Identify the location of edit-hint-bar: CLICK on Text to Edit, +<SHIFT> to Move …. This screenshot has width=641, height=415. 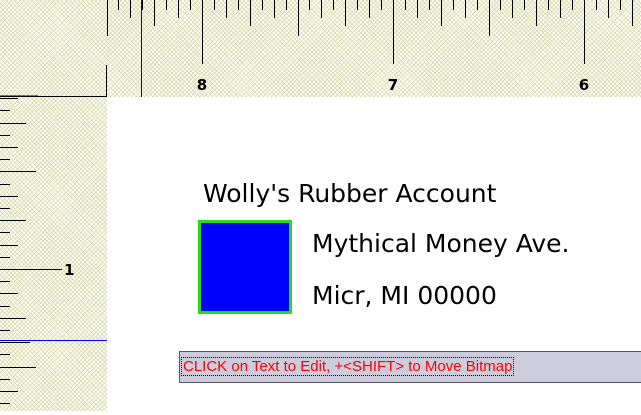
(410, 367).